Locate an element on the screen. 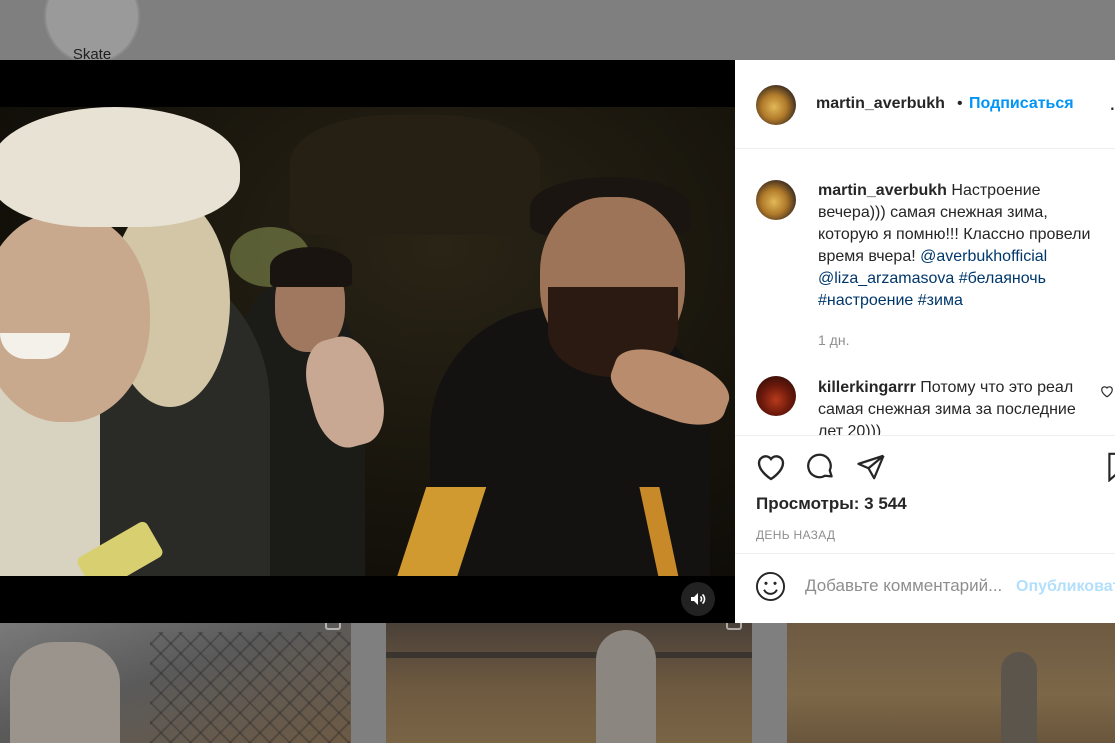 Image resolution: width=1115 pixels, height=743 pixels. caption-avatar is located at coordinates (776, 200).